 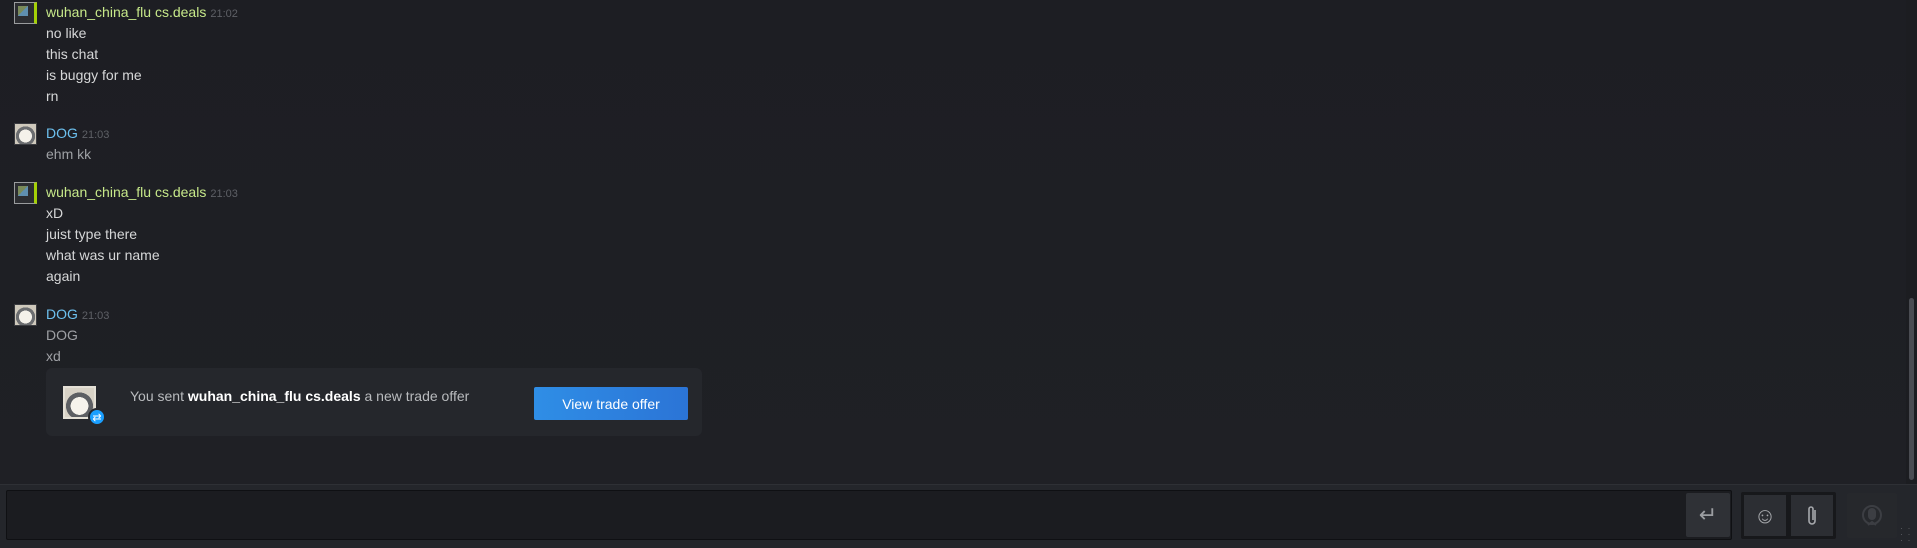 I want to click on message-lines: ehm kk, so click(x=68, y=154).